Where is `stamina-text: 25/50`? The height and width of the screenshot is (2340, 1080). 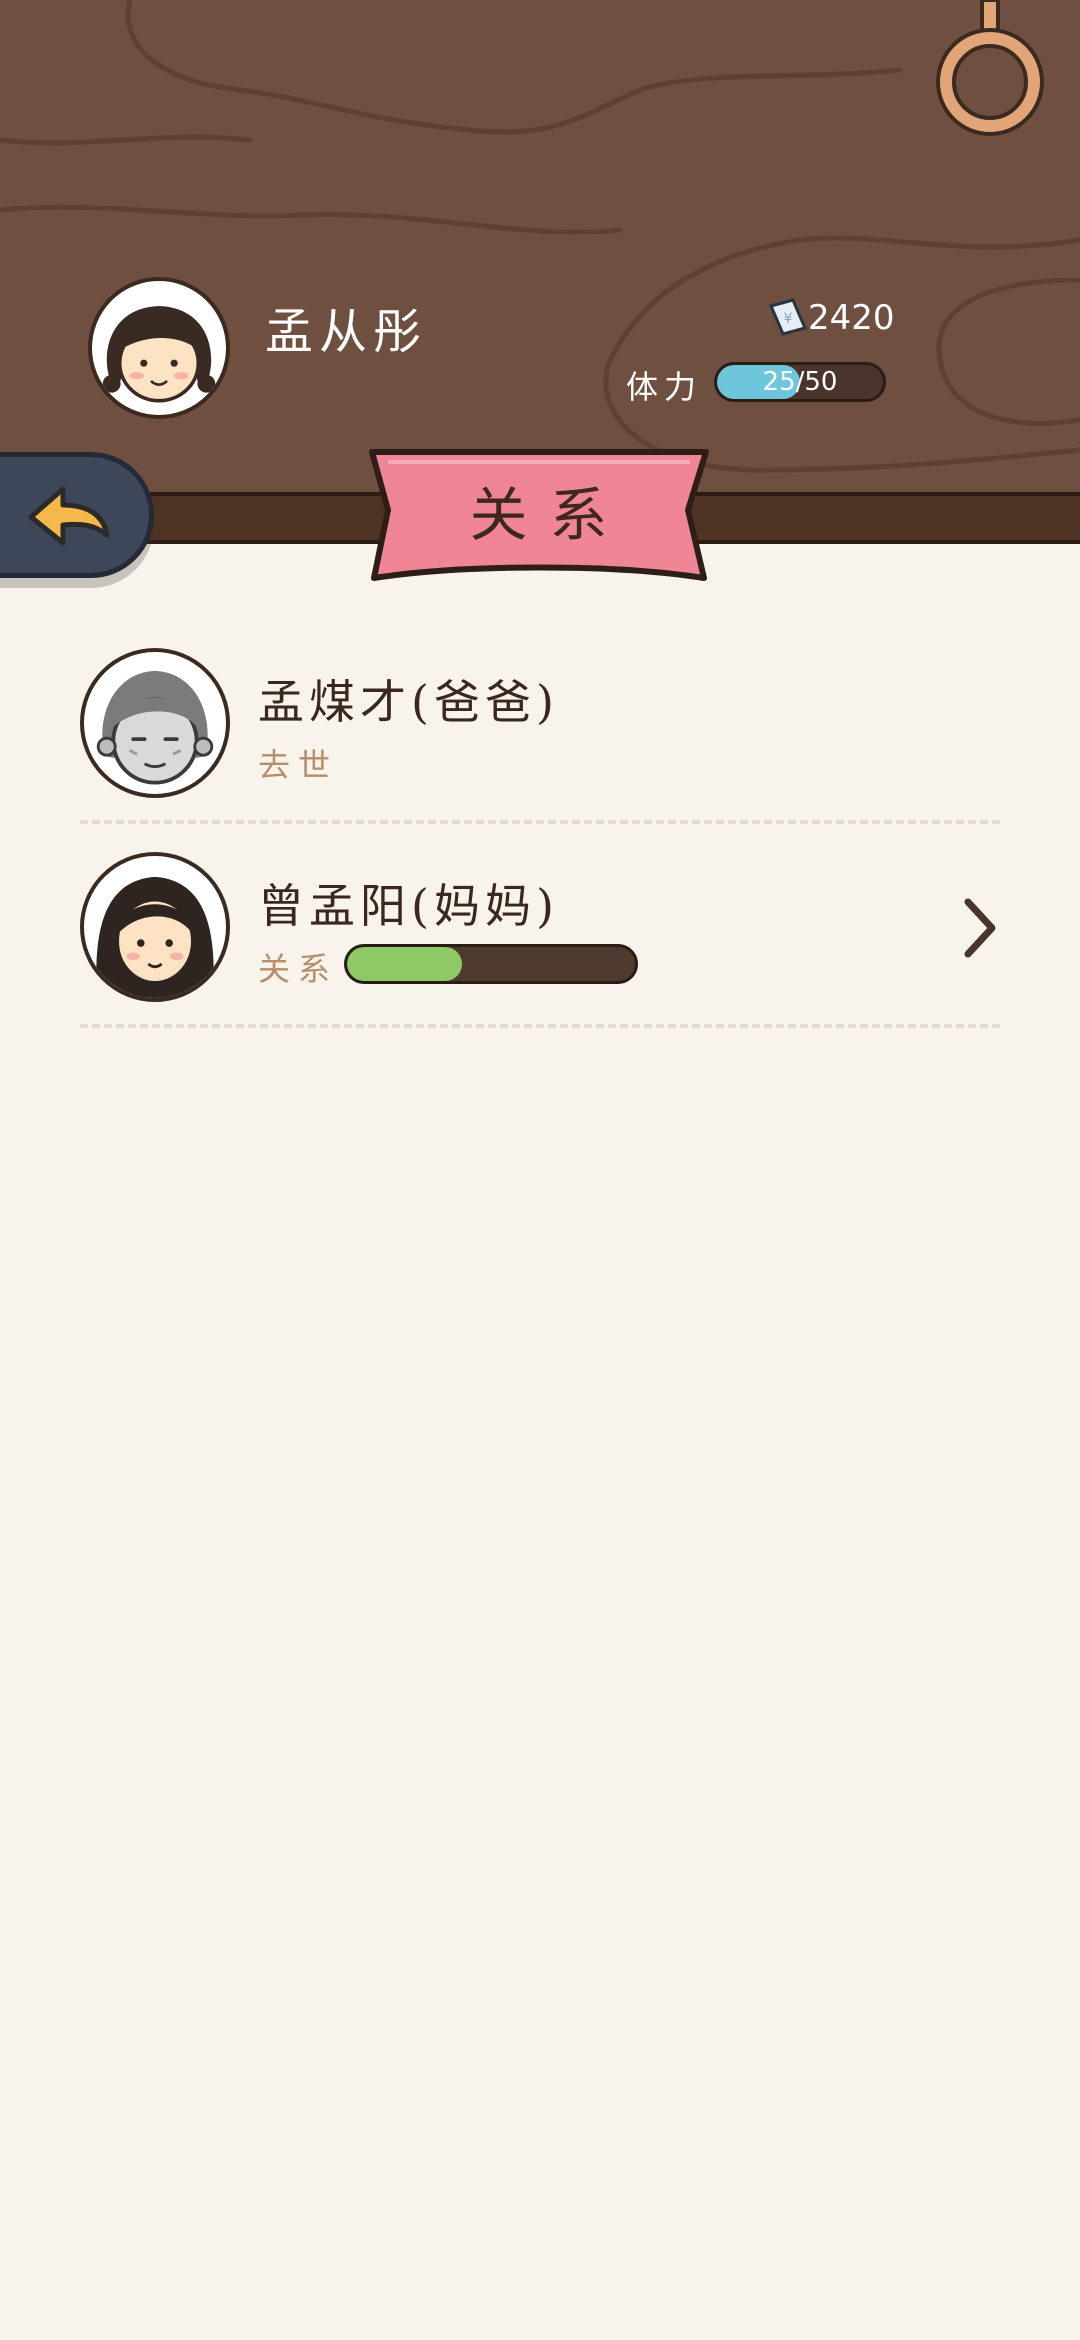 stamina-text: 25/50 is located at coordinates (800, 382).